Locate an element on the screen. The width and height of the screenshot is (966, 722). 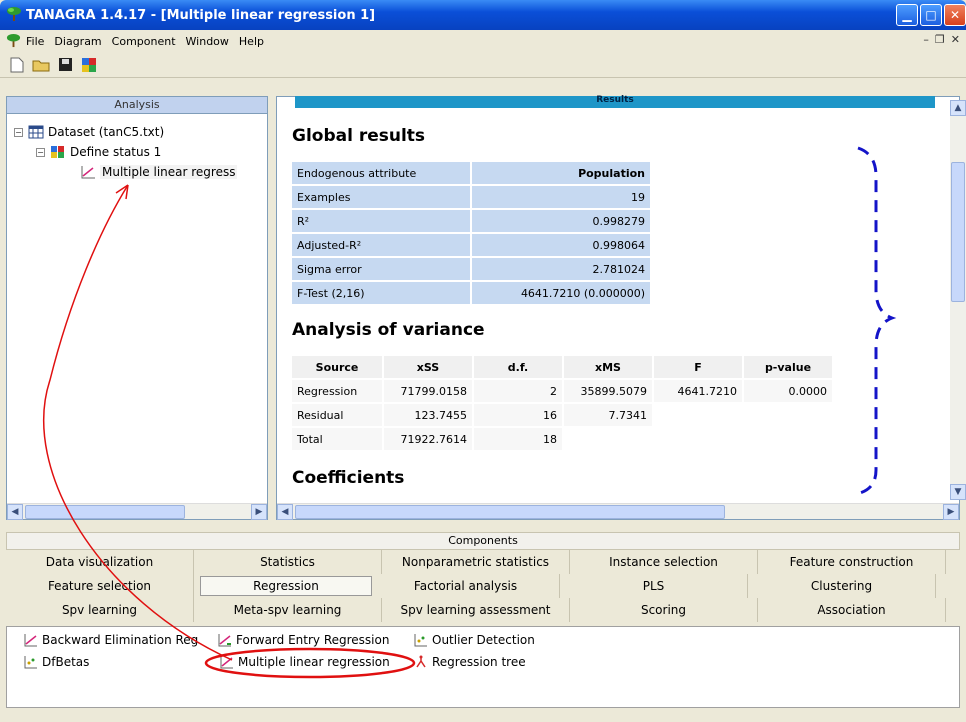
table-cell: Adjusted-R² is located at coordinates (381, 245).